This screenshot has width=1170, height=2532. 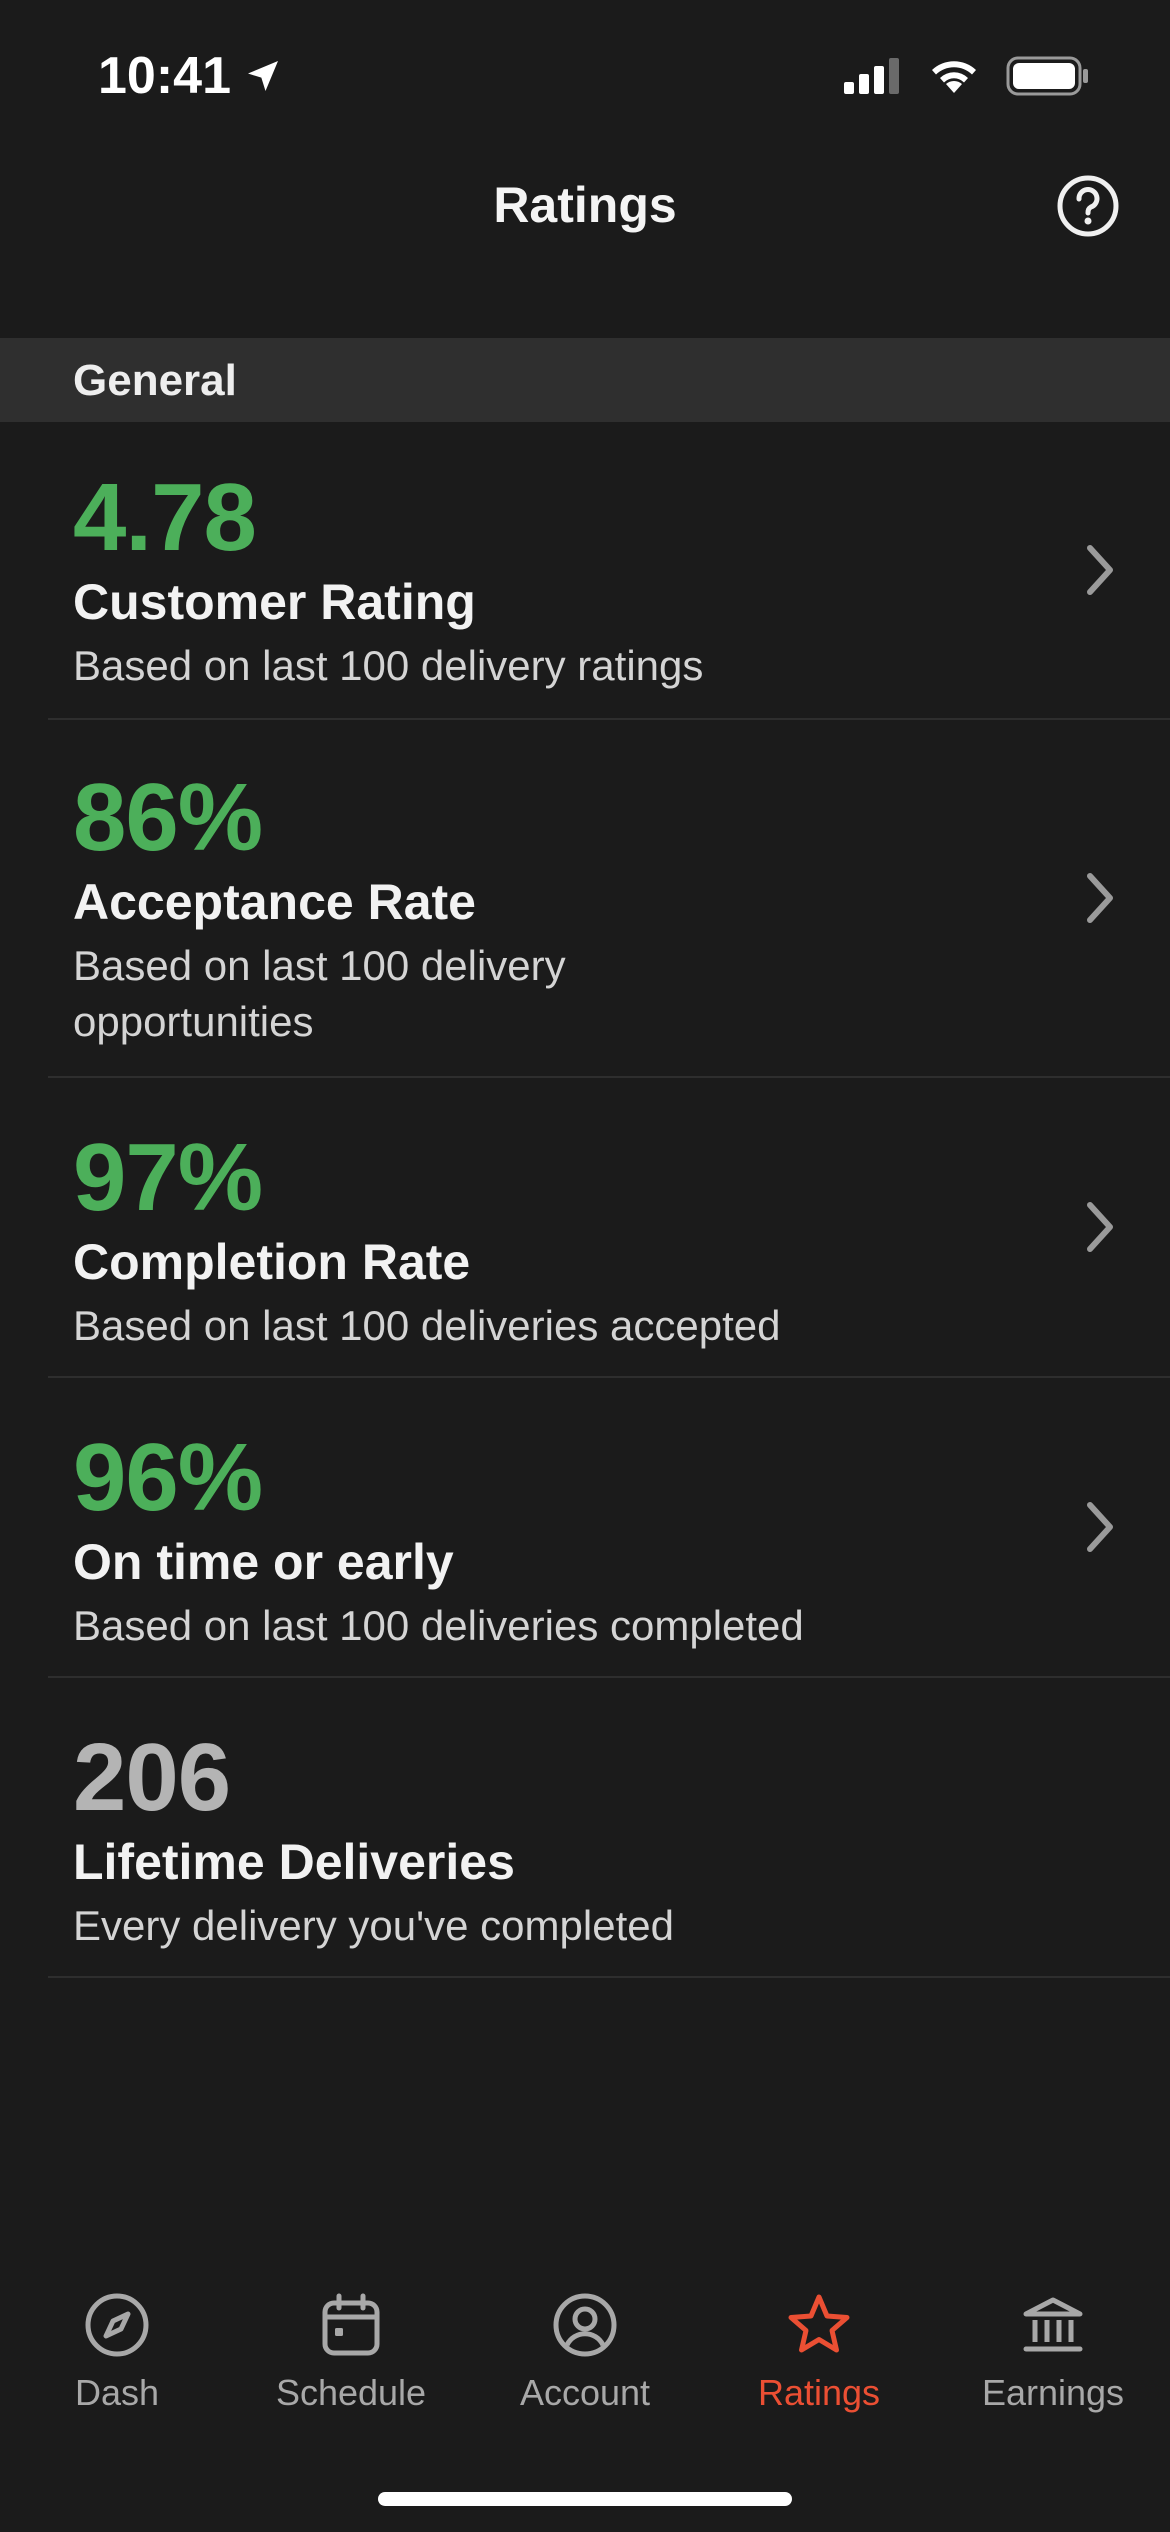 I want to click on metric-label: On time or early, so click(x=263, y=1562).